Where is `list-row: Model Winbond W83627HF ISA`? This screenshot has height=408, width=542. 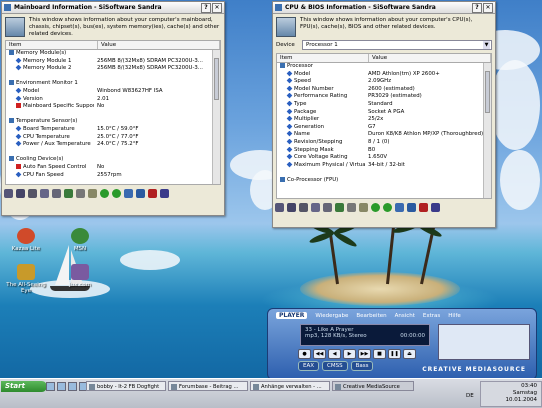 list-row: Model Winbond W83627HF ISA is located at coordinates (113, 91).